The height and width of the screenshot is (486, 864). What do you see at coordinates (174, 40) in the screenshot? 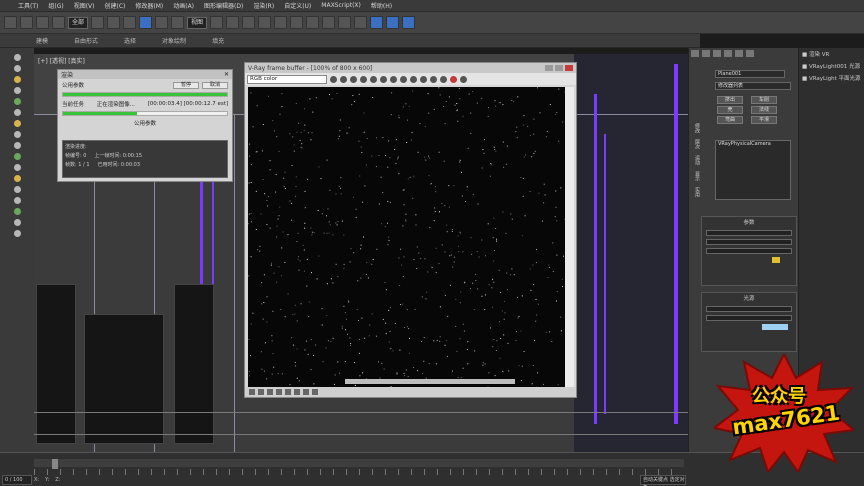
I see `ribbon-tab: 对象绘制` at bounding box center [174, 40].